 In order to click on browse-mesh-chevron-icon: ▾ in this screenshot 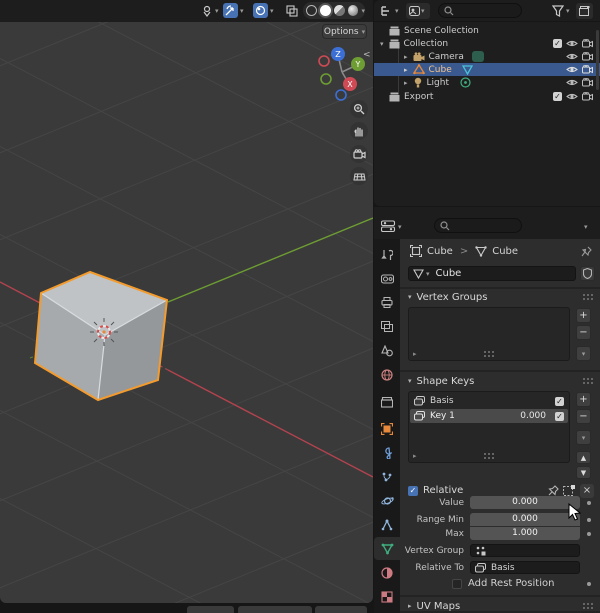, I will do `click(428, 274)`.